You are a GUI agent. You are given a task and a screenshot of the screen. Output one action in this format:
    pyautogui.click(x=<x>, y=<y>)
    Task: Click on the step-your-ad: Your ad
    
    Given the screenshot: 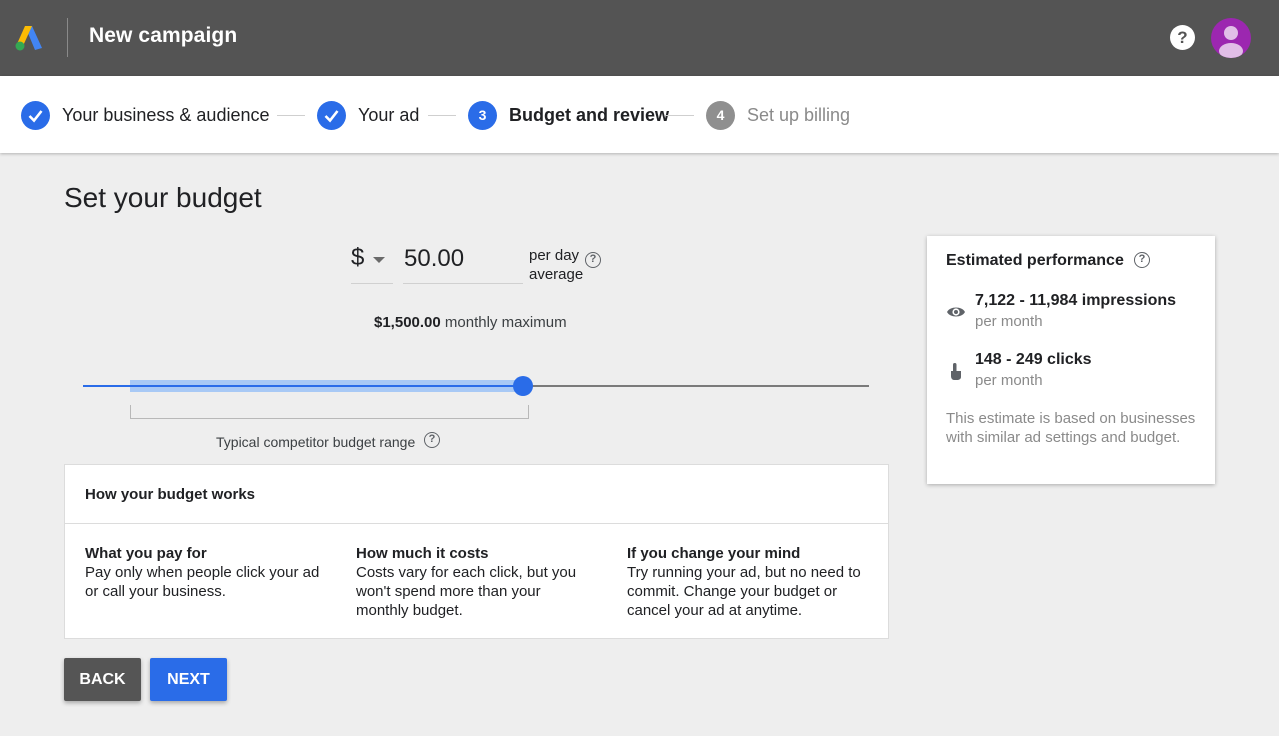 What is the action you would take?
    pyautogui.click(x=368, y=115)
    